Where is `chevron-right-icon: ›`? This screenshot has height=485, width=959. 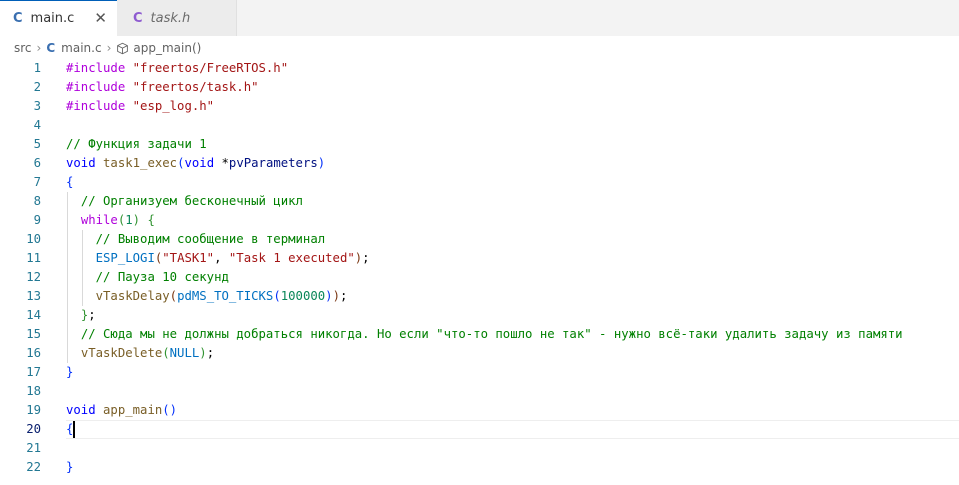
chevron-right-icon: › is located at coordinates (109, 48).